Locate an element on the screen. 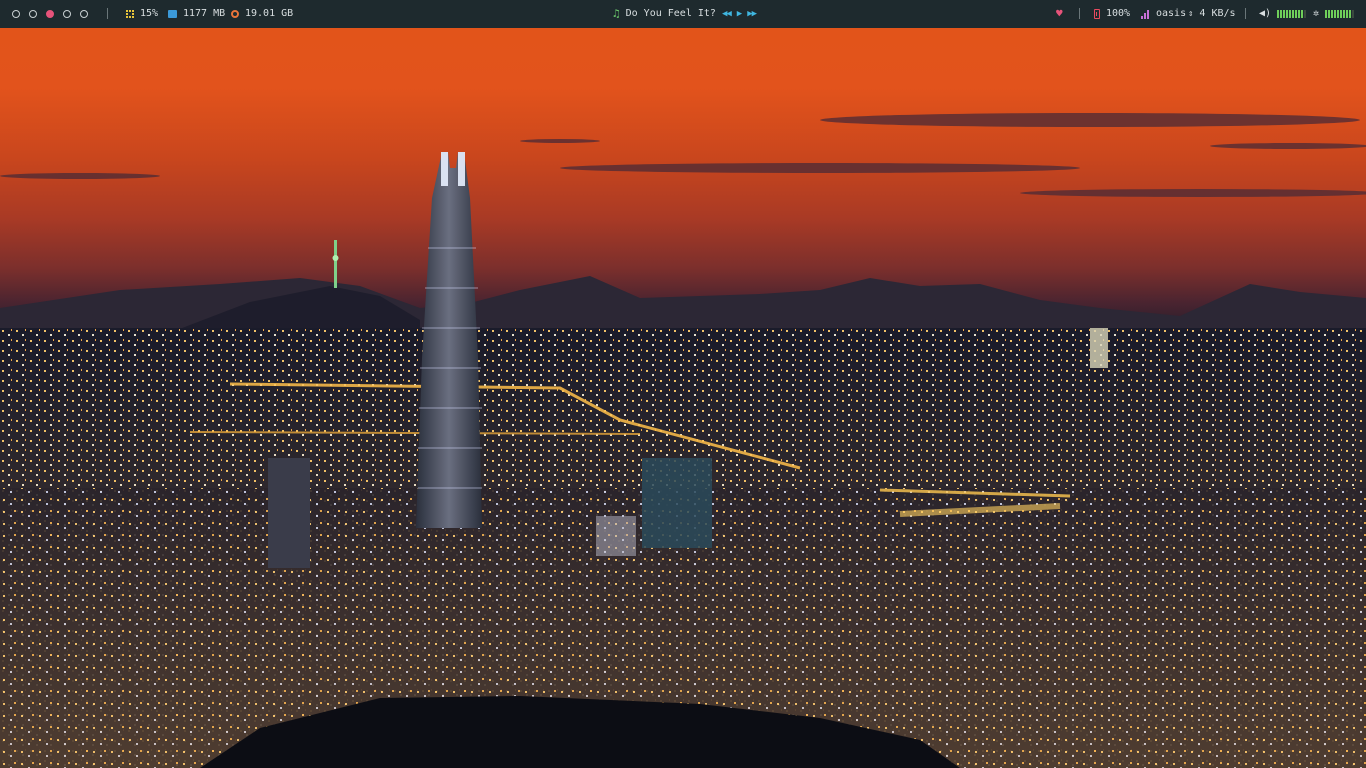 The image size is (1366, 768). disk-module: 19.01 GB is located at coordinates (262, 14).